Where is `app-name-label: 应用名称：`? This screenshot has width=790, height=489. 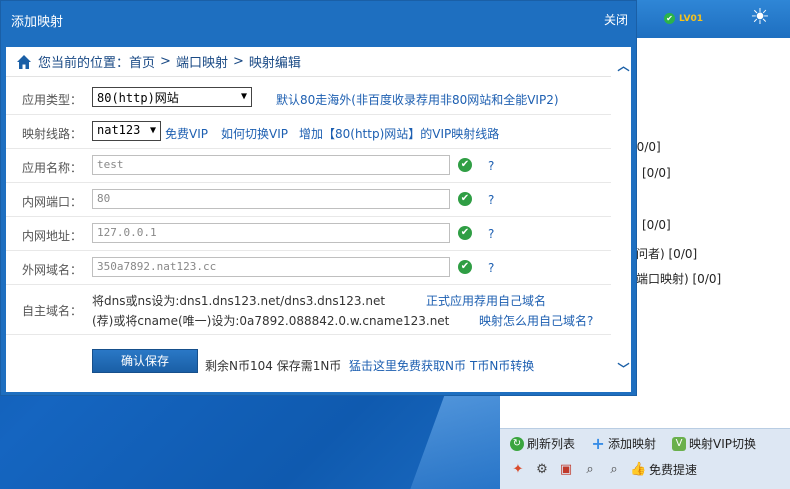
app-name-label: 应用名称： is located at coordinates (52, 168).